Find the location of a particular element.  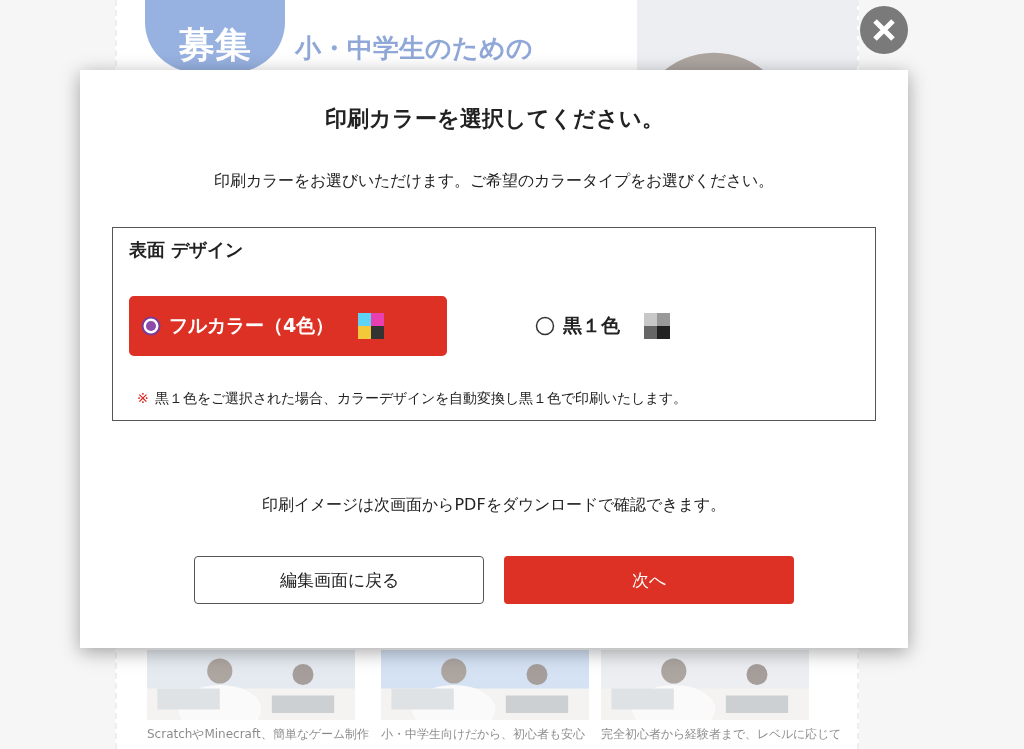

note-text: 黒１色をご選択された場合、カラーデザインを自動変換し黒１色で印刷いたします。 is located at coordinates (420, 398).